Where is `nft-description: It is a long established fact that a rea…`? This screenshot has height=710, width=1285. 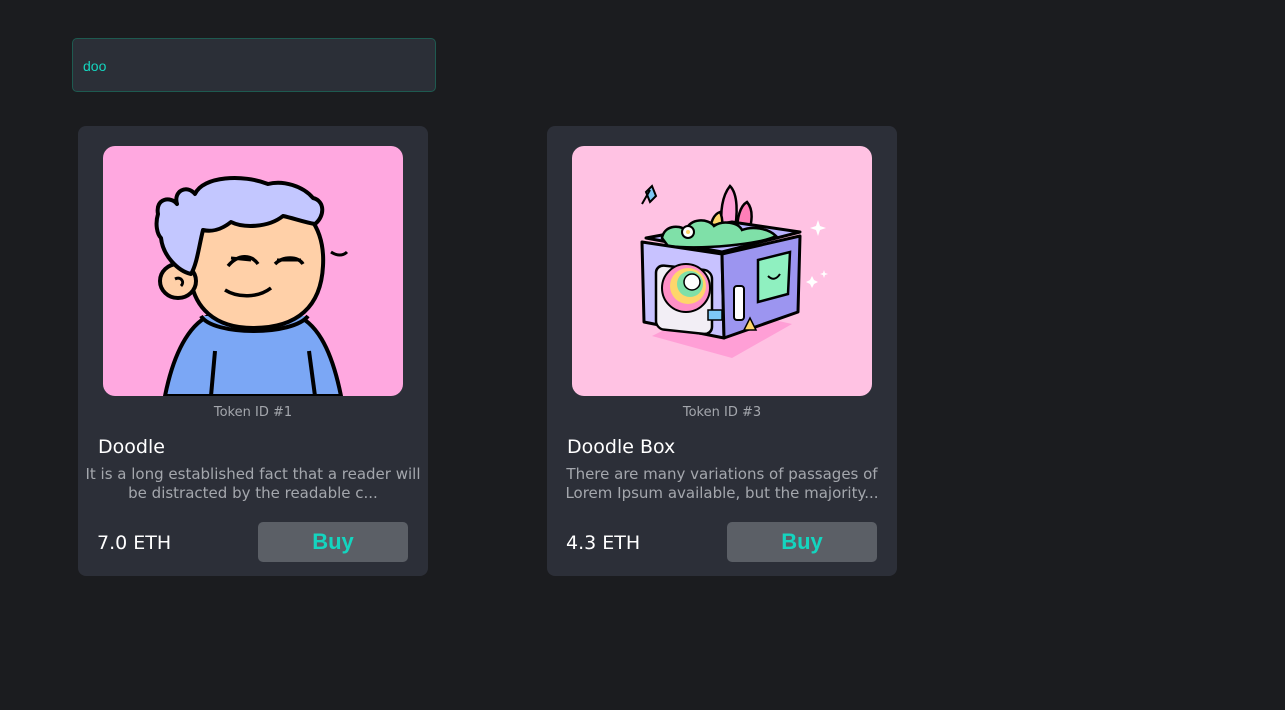
nft-description: It is a long established fact that a rea… is located at coordinates (253, 483).